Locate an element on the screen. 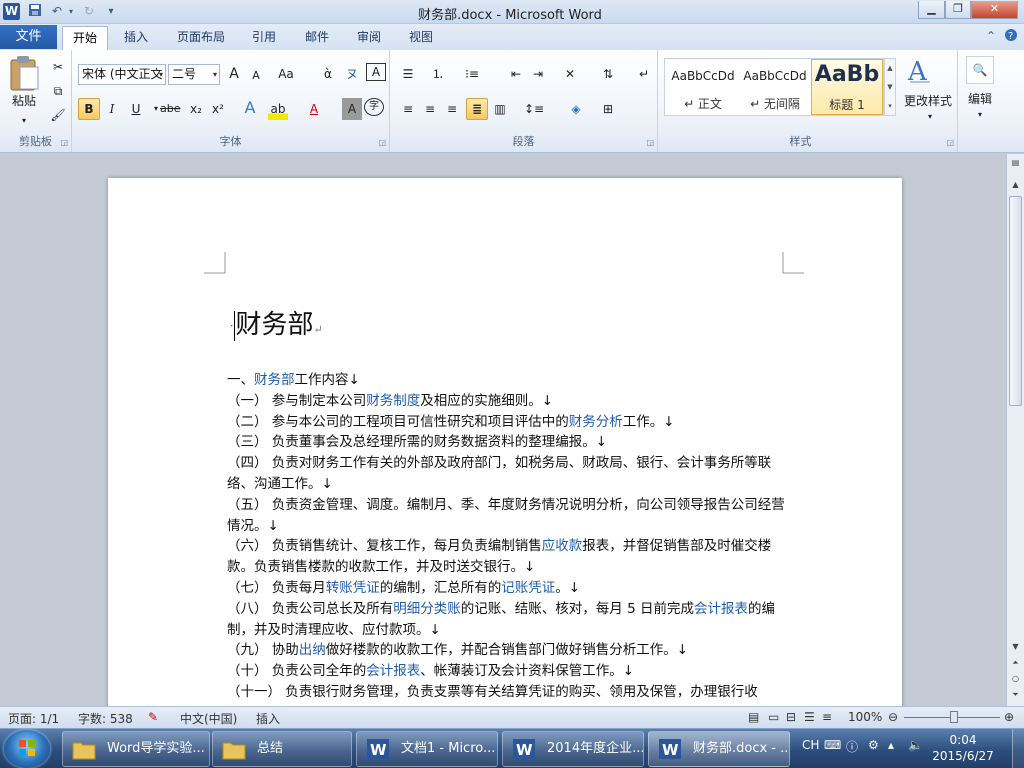  document-paragraph: （三） 负责董事会及总经理所需的财务数据资料的整理编报。↓ is located at coordinates (507, 442).